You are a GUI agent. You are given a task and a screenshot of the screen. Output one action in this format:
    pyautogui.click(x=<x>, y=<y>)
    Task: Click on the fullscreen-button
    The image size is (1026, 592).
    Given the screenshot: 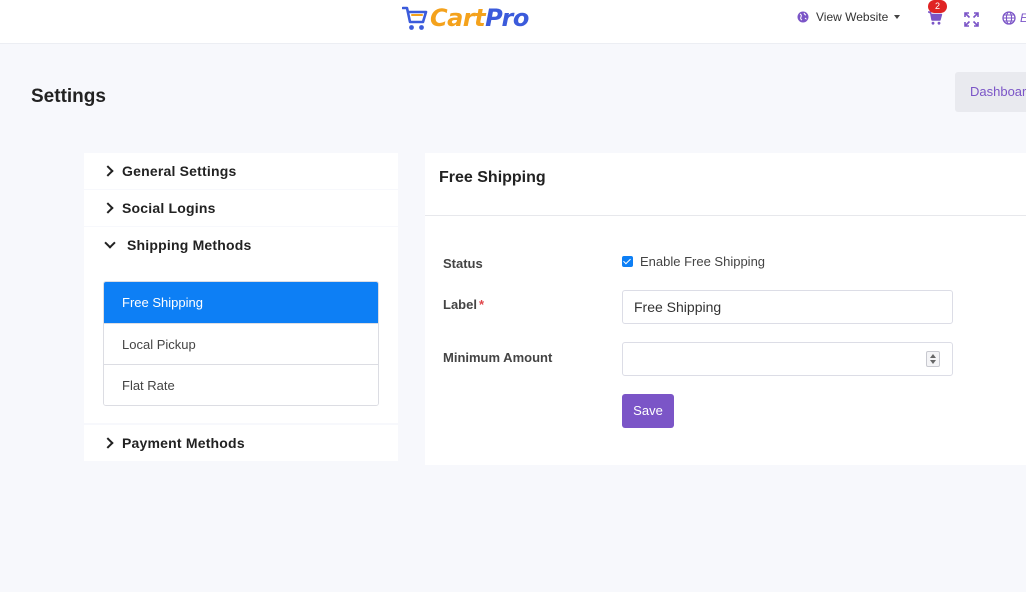 What is the action you would take?
    pyautogui.click(x=972, y=20)
    